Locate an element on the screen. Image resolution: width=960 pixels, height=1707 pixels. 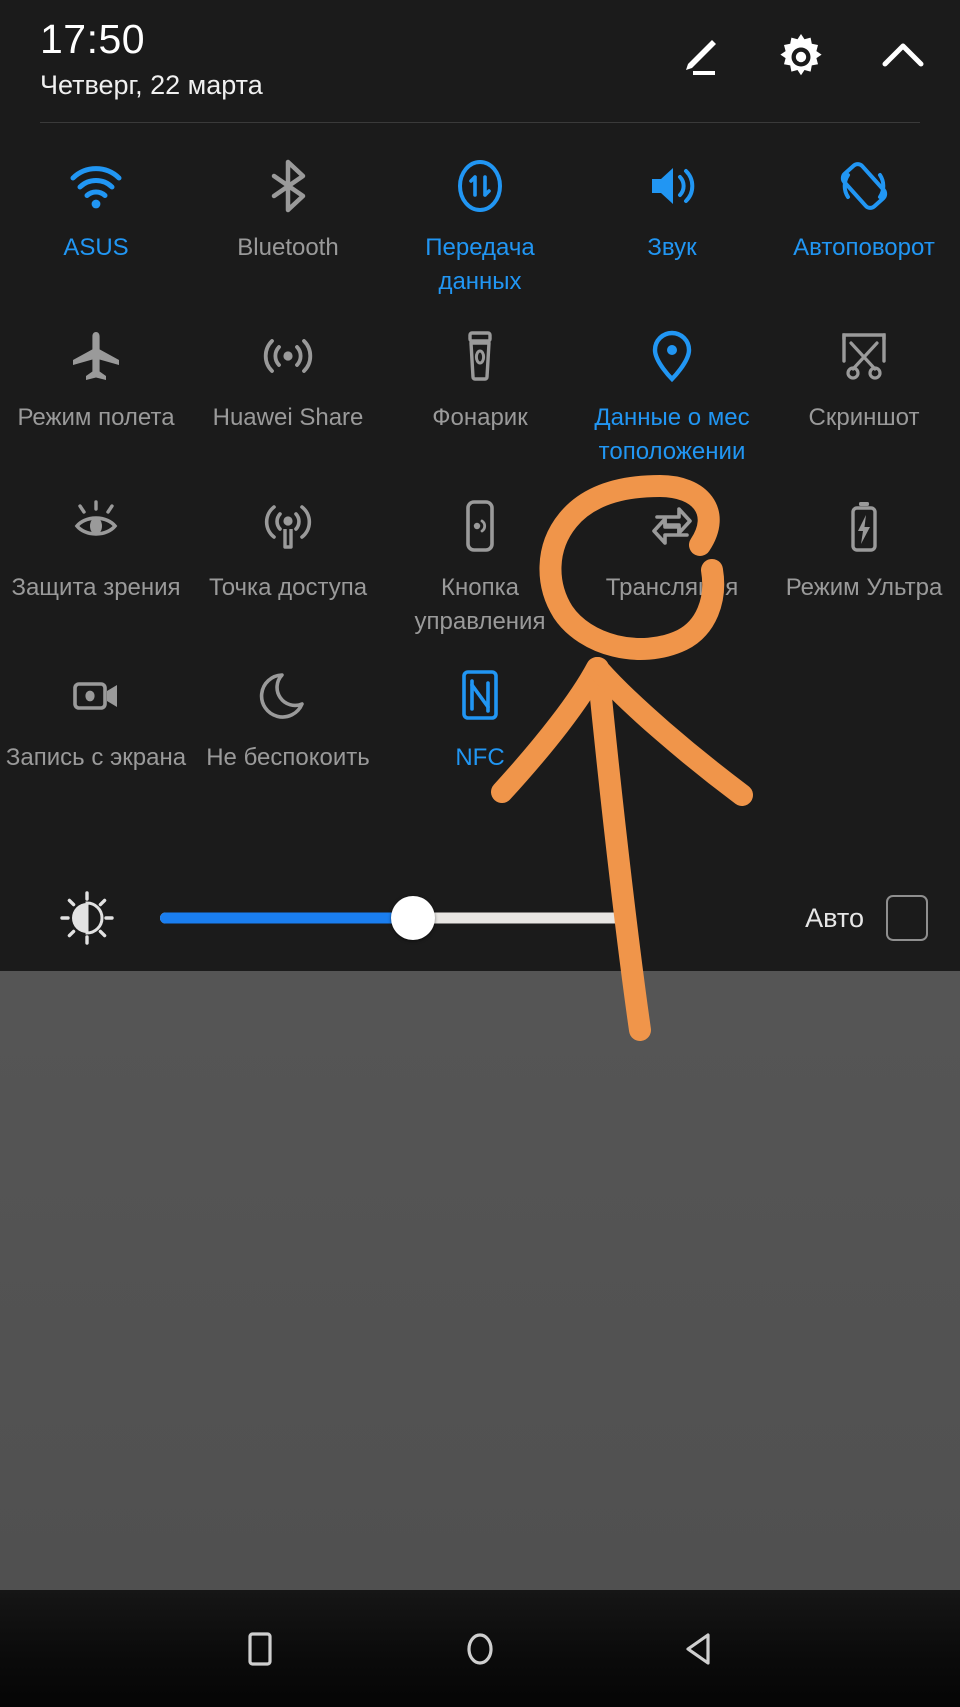
tile-nfc: NFC is located at coordinates (480, 735).